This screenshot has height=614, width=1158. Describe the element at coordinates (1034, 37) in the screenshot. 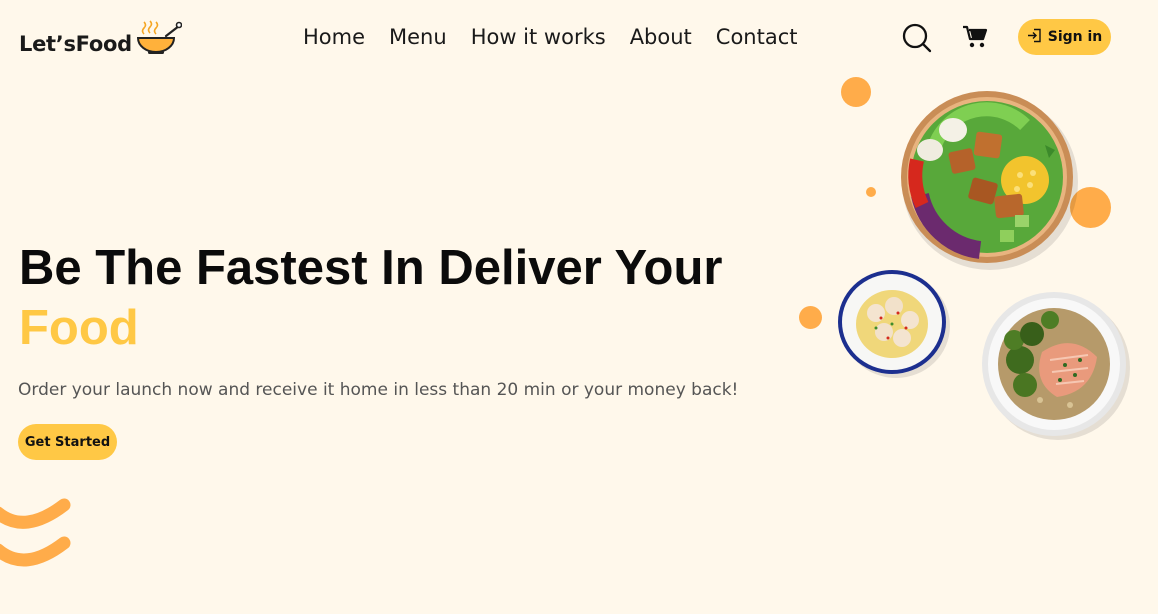

I see `sign-in-icon` at that location.